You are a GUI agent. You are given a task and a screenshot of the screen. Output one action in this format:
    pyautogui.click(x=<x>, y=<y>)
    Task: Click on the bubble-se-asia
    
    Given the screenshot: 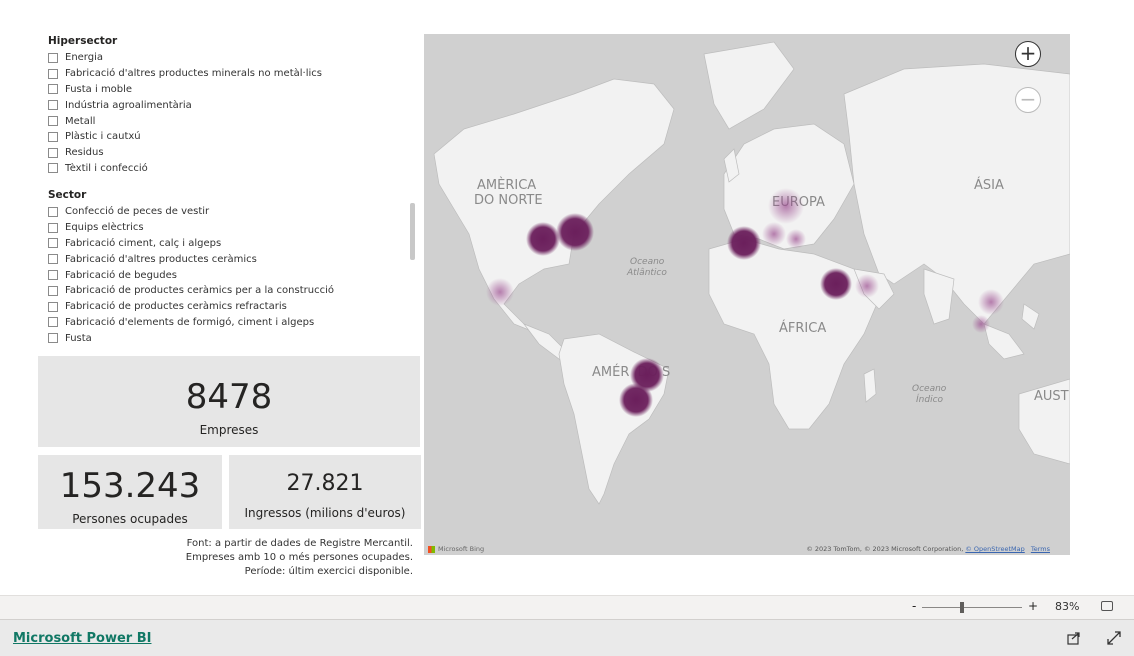 What is the action you would take?
    pyautogui.click(x=991, y=302)
    